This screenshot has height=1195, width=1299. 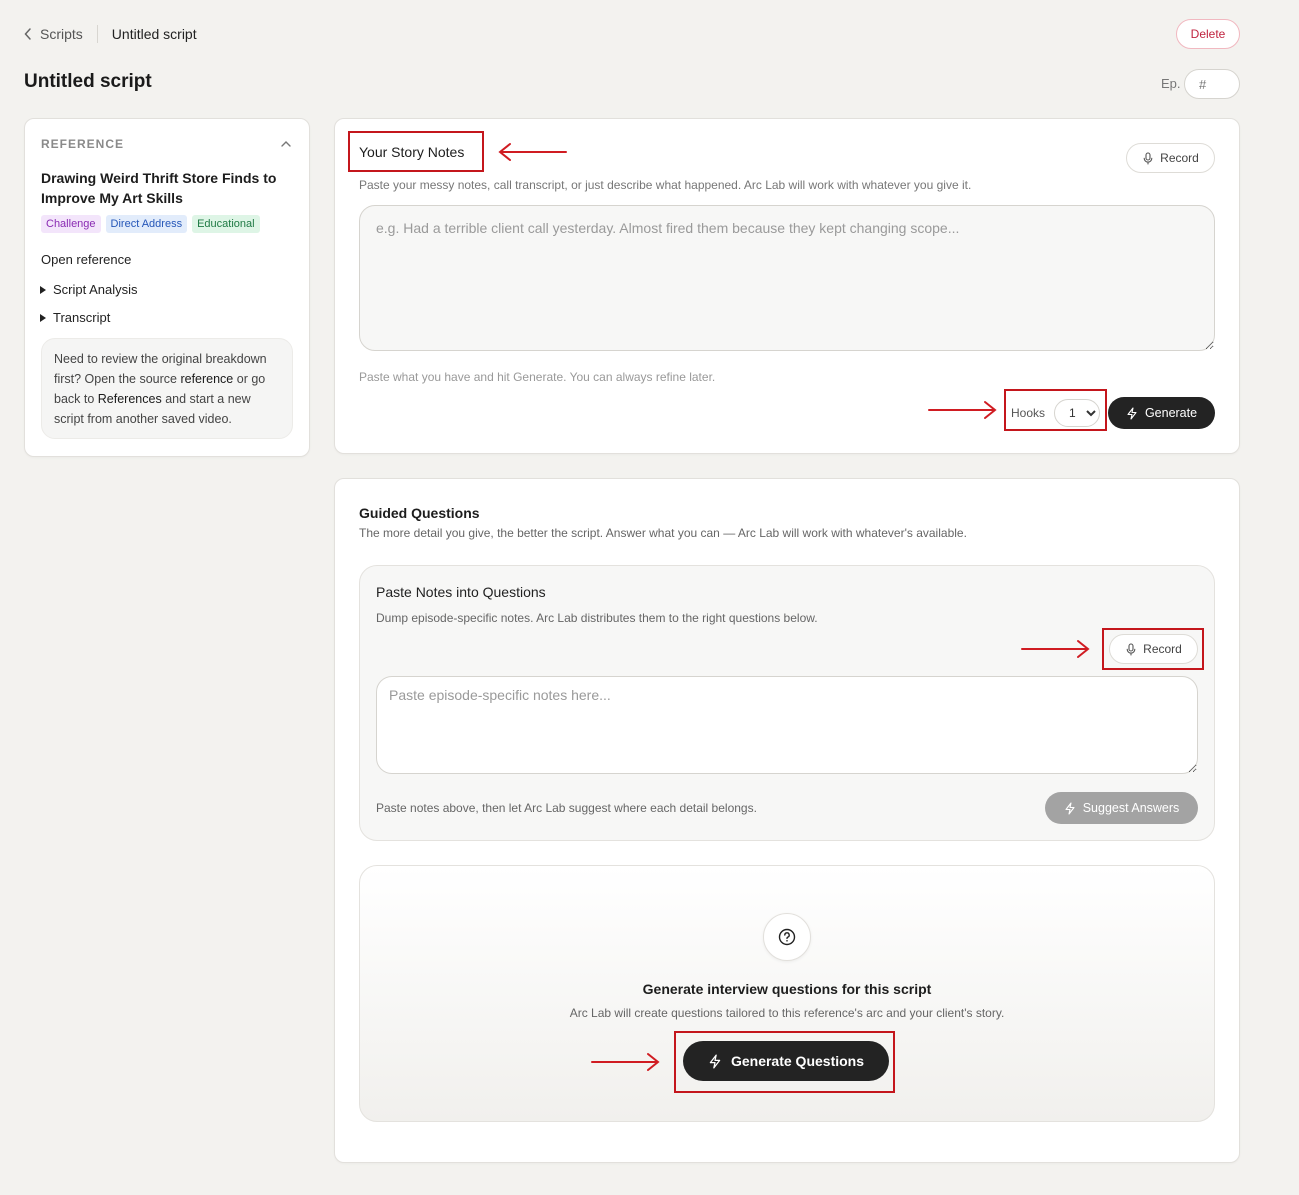 What do you see at coordinates (1171, 83) in the screenshot?
I see `episode-label: Ep.` at bounding box center [1171, 83].